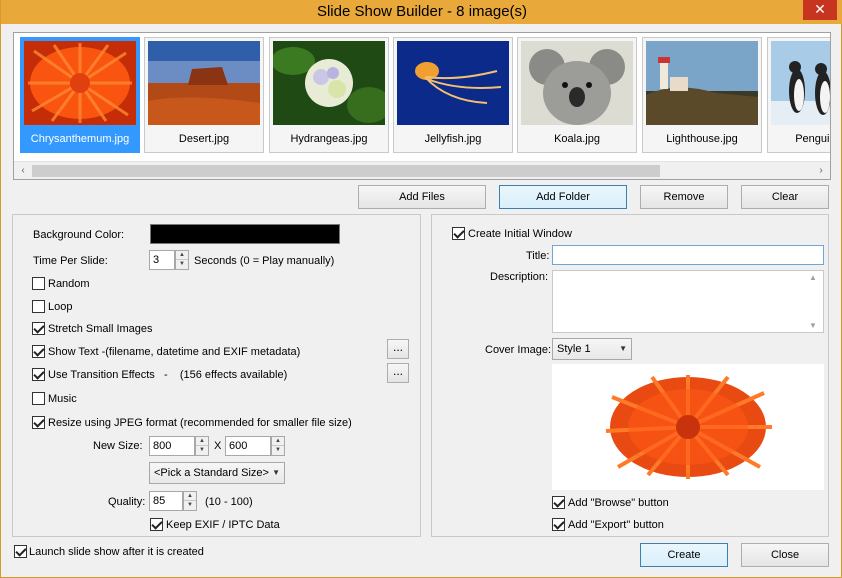 This screenshot has width=842, height=578. I want to click on background-color-swatch, so click(245, 234).